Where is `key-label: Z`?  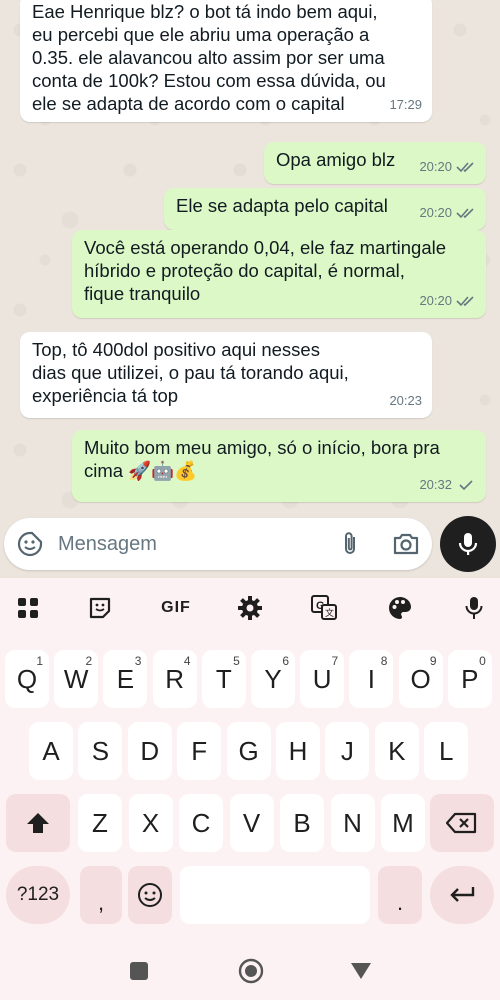
key-label: Z is located at coordinates (100, 822).